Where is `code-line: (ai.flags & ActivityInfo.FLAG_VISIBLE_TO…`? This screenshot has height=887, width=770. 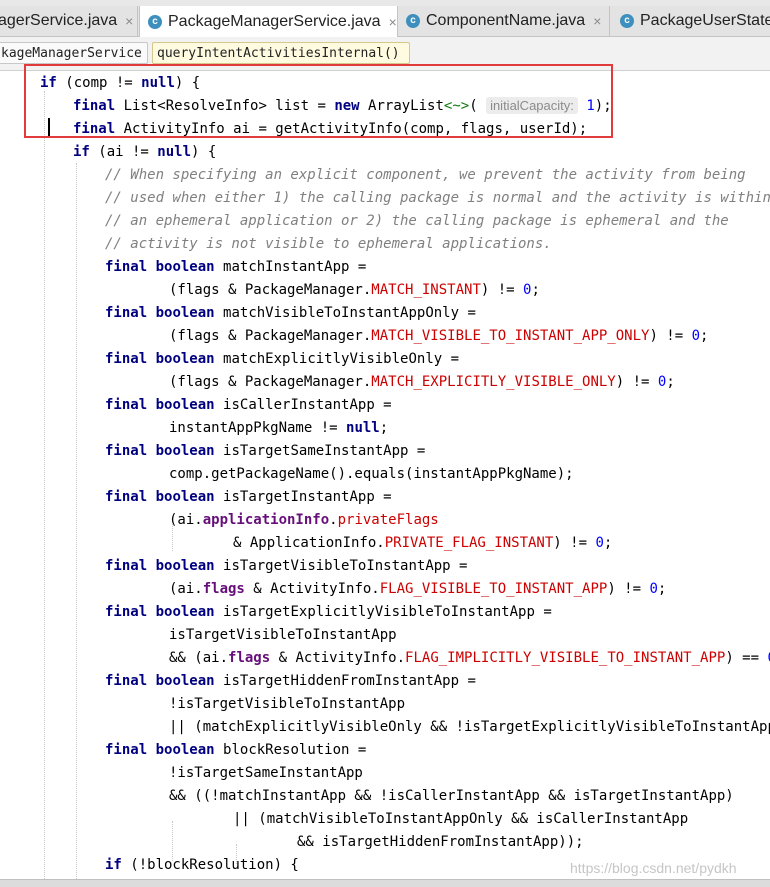 code-line: (ai.flags & ActivityInfo.FLAG_VISIBLE_TO… is located at coordinates (418, 589).